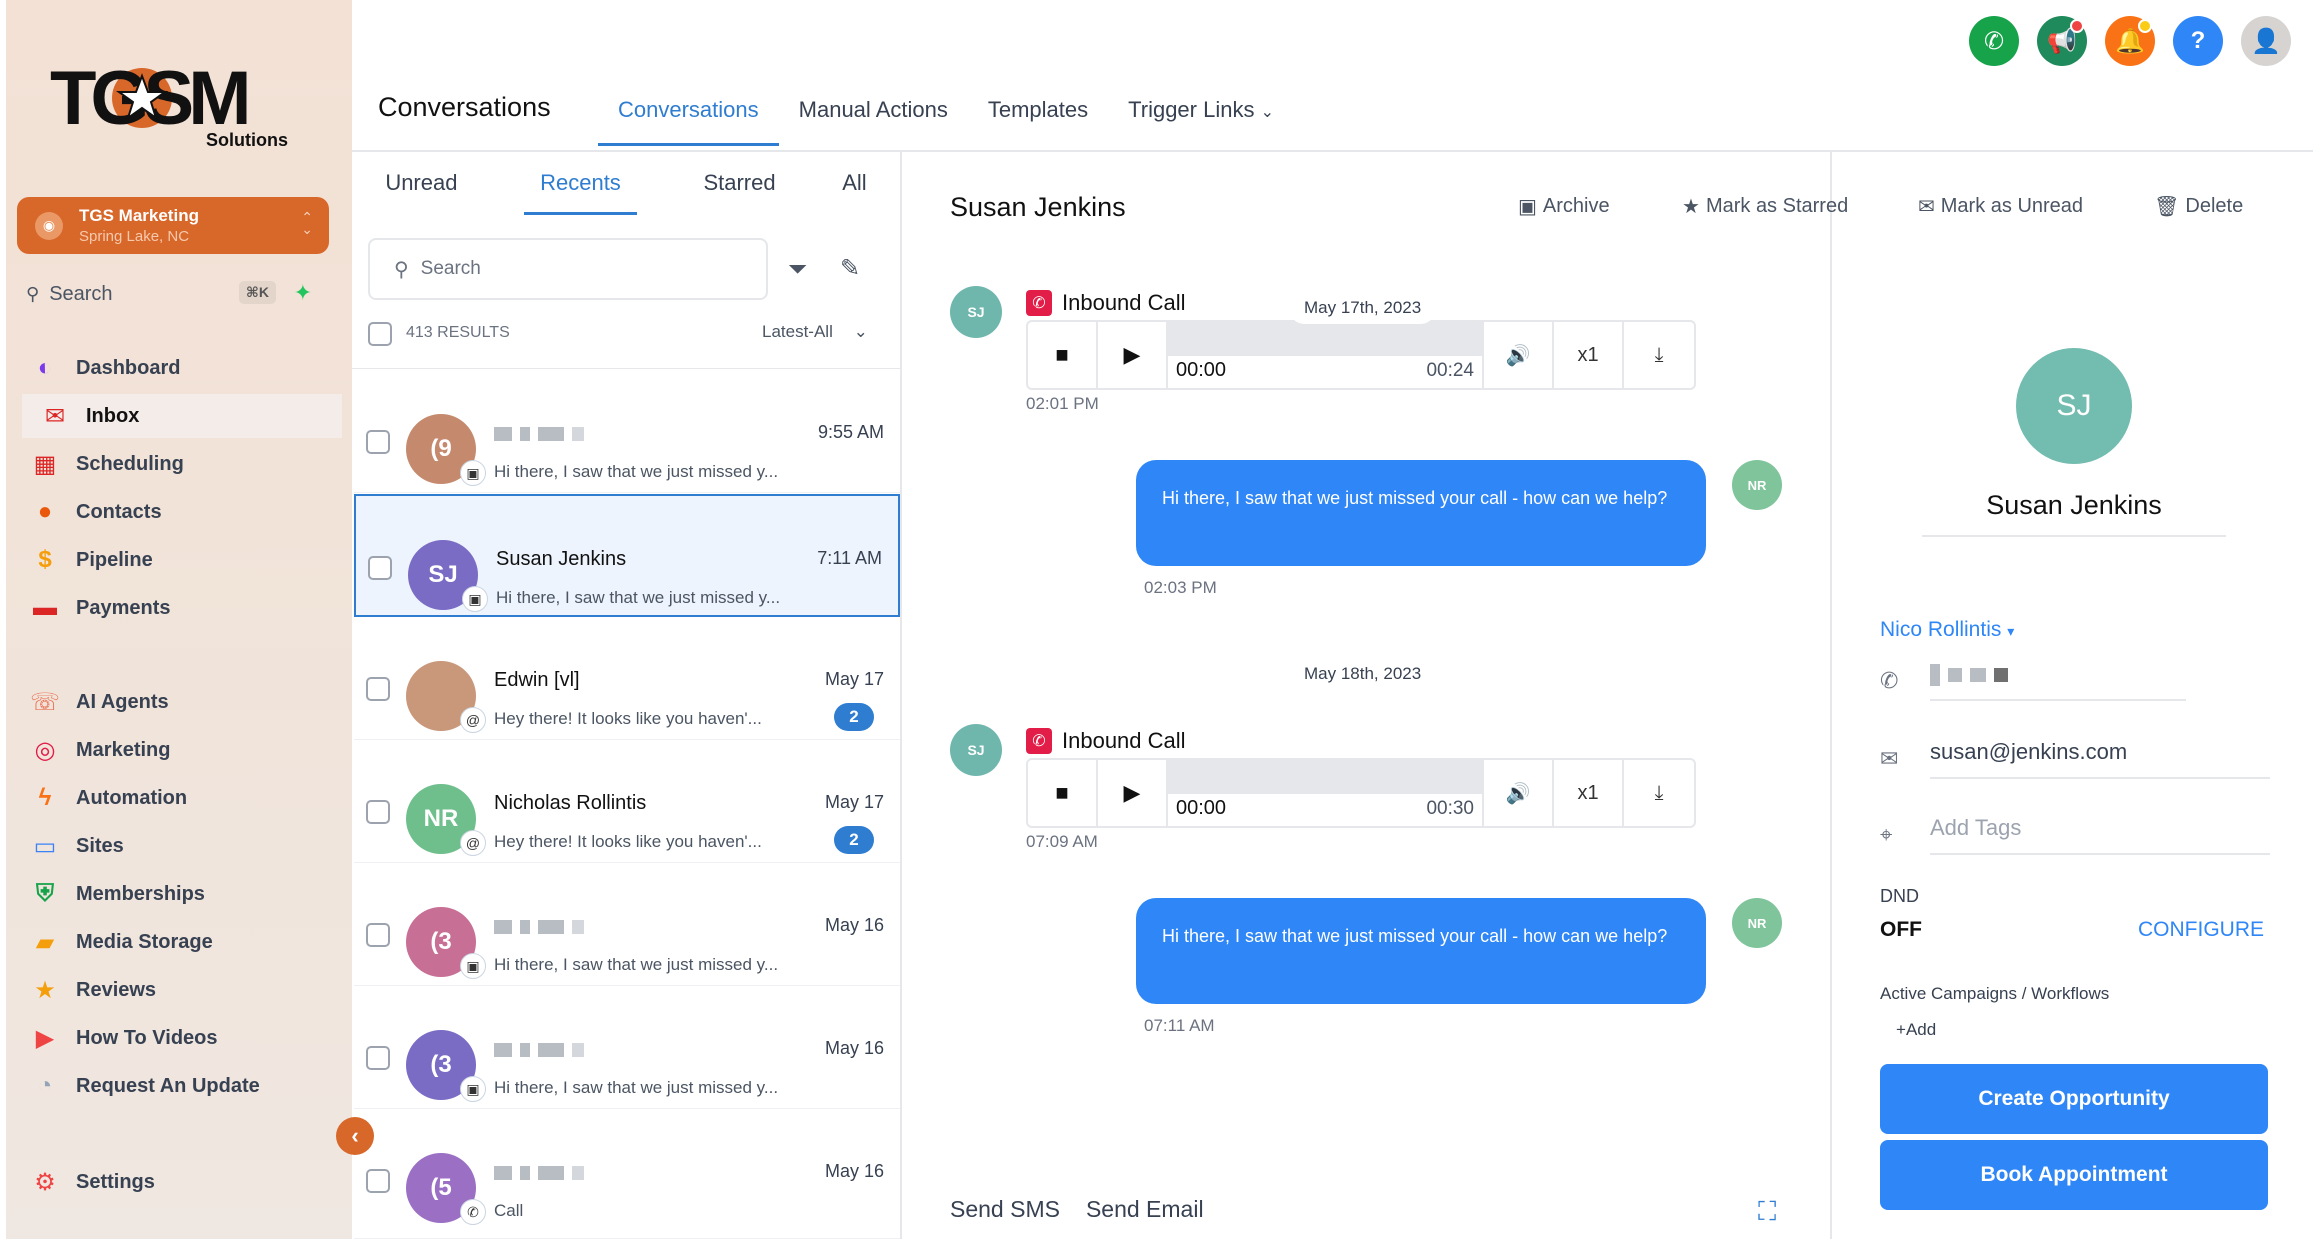  I want to click on message-time: 07:09 AM, so click(1062, 841).